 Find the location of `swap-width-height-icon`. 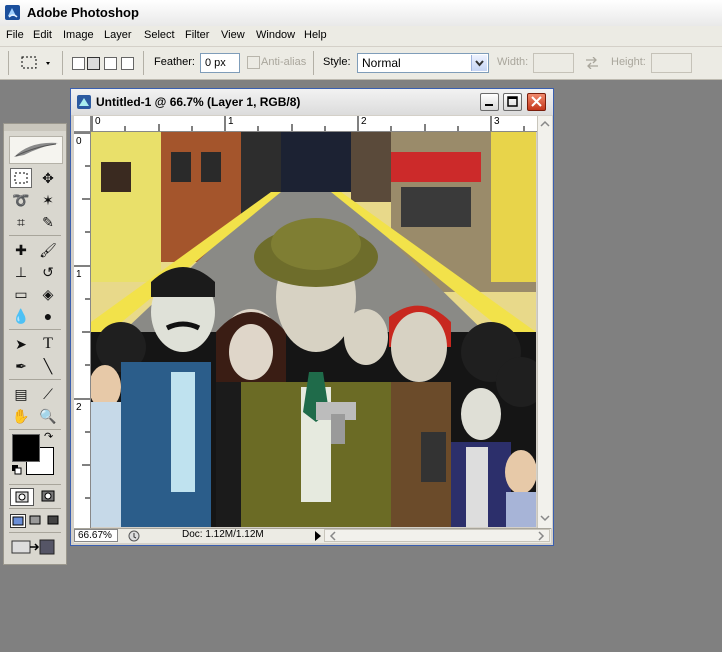

swap-width-height-icon is located at coordinates (592, 63).